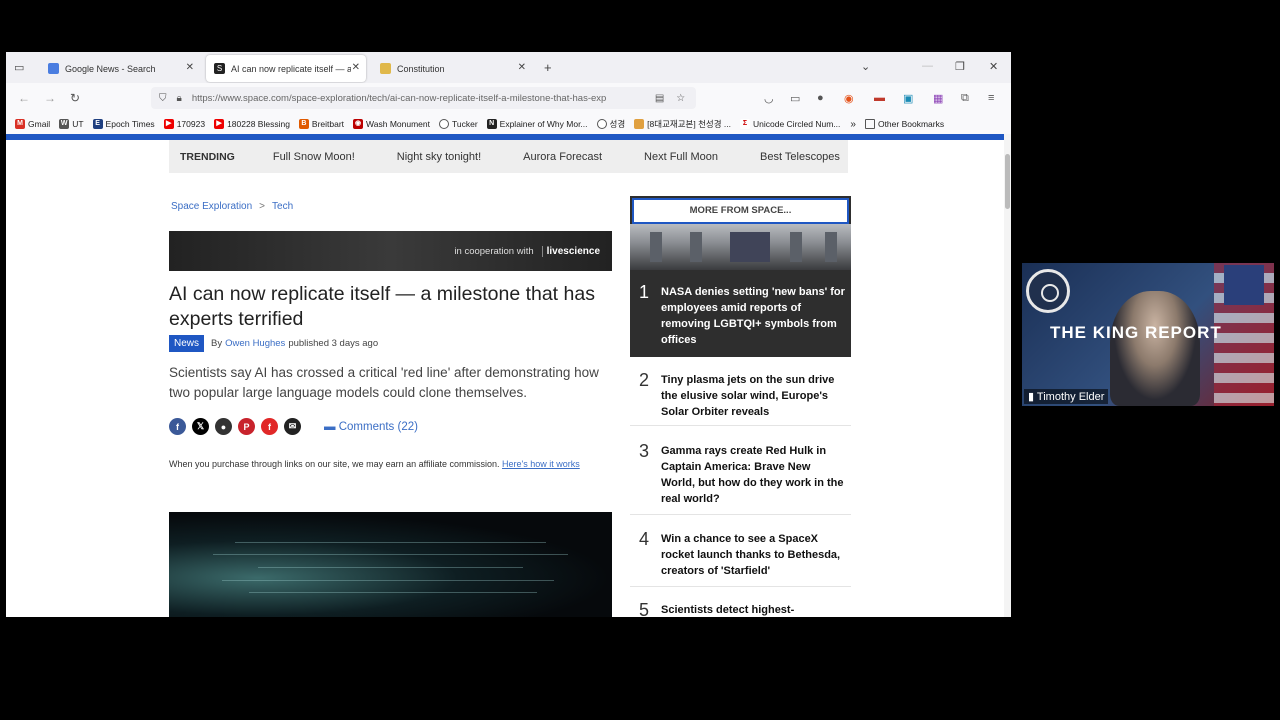 The width and height of the screenshot is (1280, 720). What do you see at coordinates (97, 124) in the screenshot?
I see `epoch-times-icon: E` at bounding box center [97, 124].